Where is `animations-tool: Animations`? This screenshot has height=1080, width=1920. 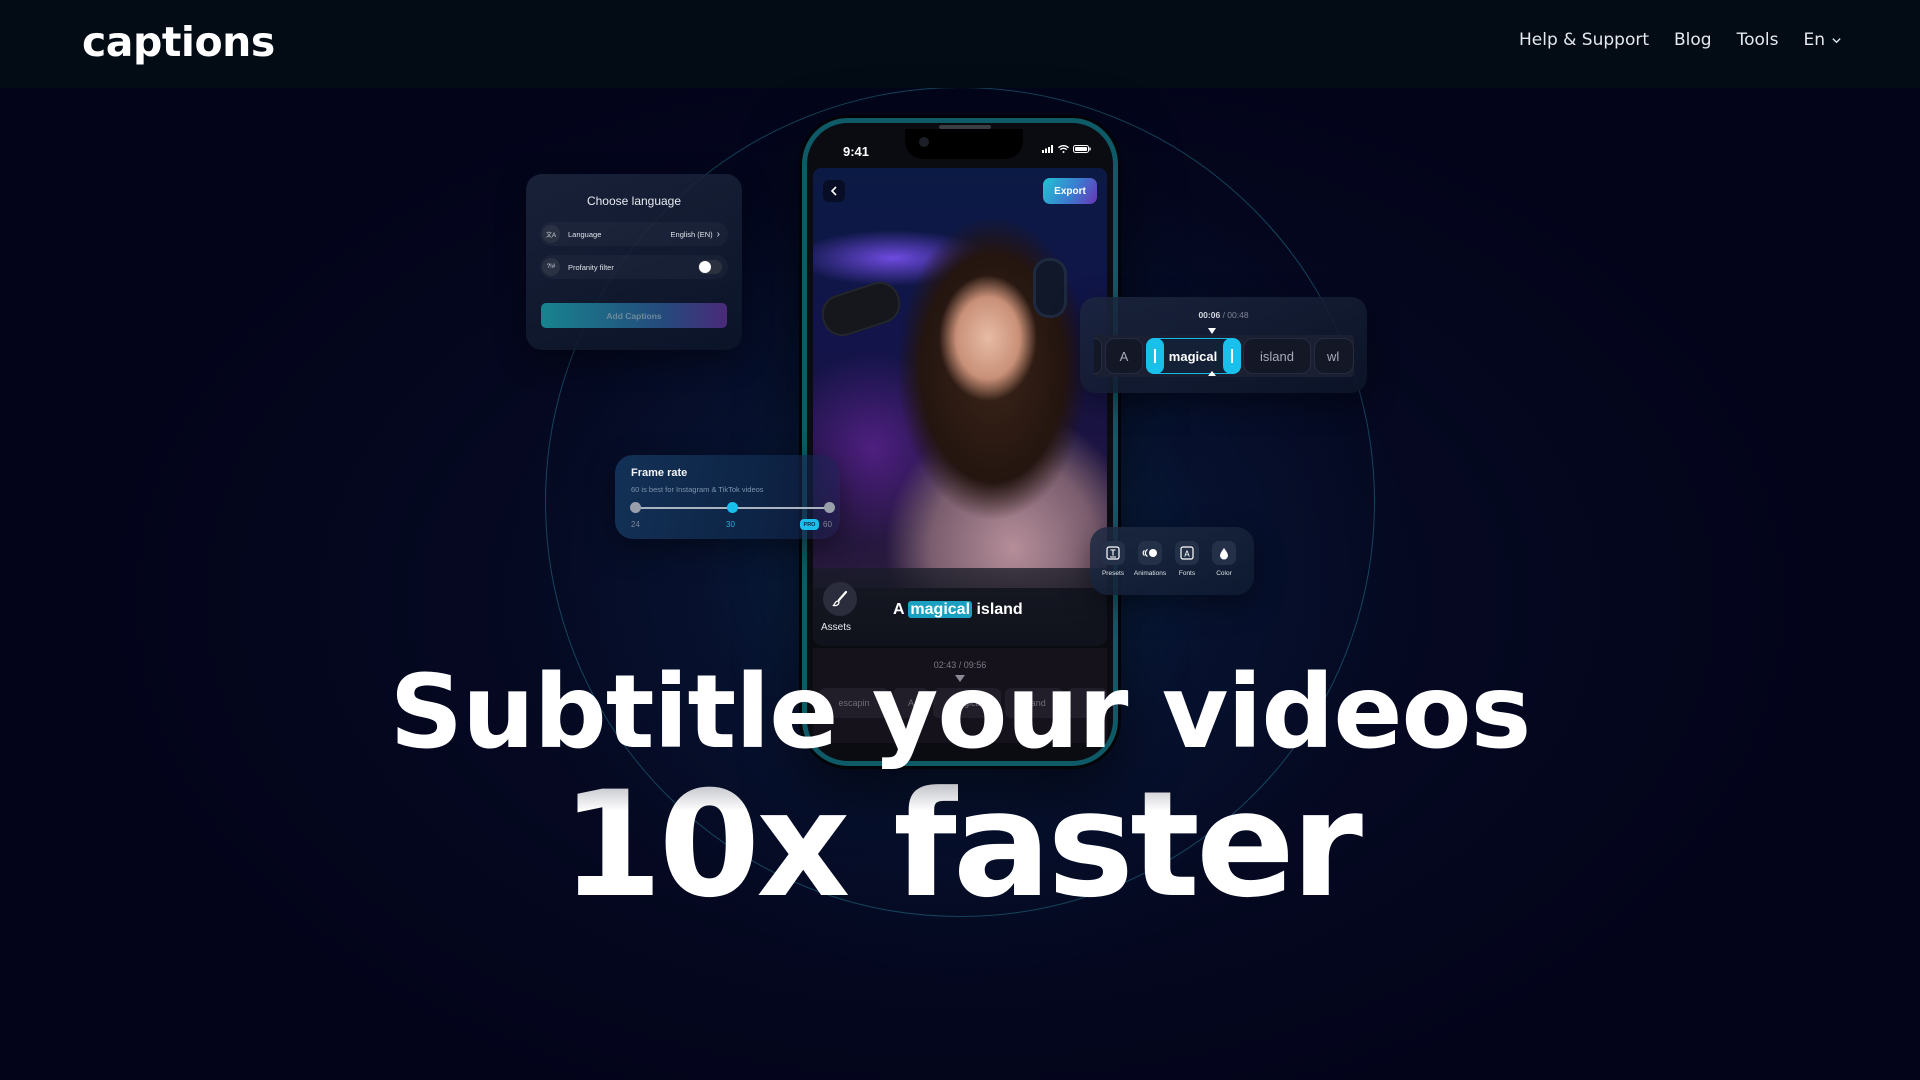
animations-tool: Animations is located at coordinates (1150, 559).